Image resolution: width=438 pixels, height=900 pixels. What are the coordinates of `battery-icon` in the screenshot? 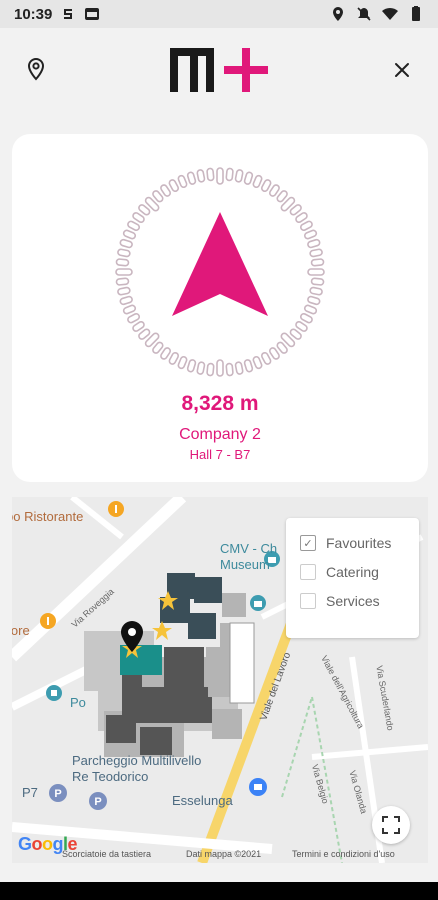 It's located at (416, 13).